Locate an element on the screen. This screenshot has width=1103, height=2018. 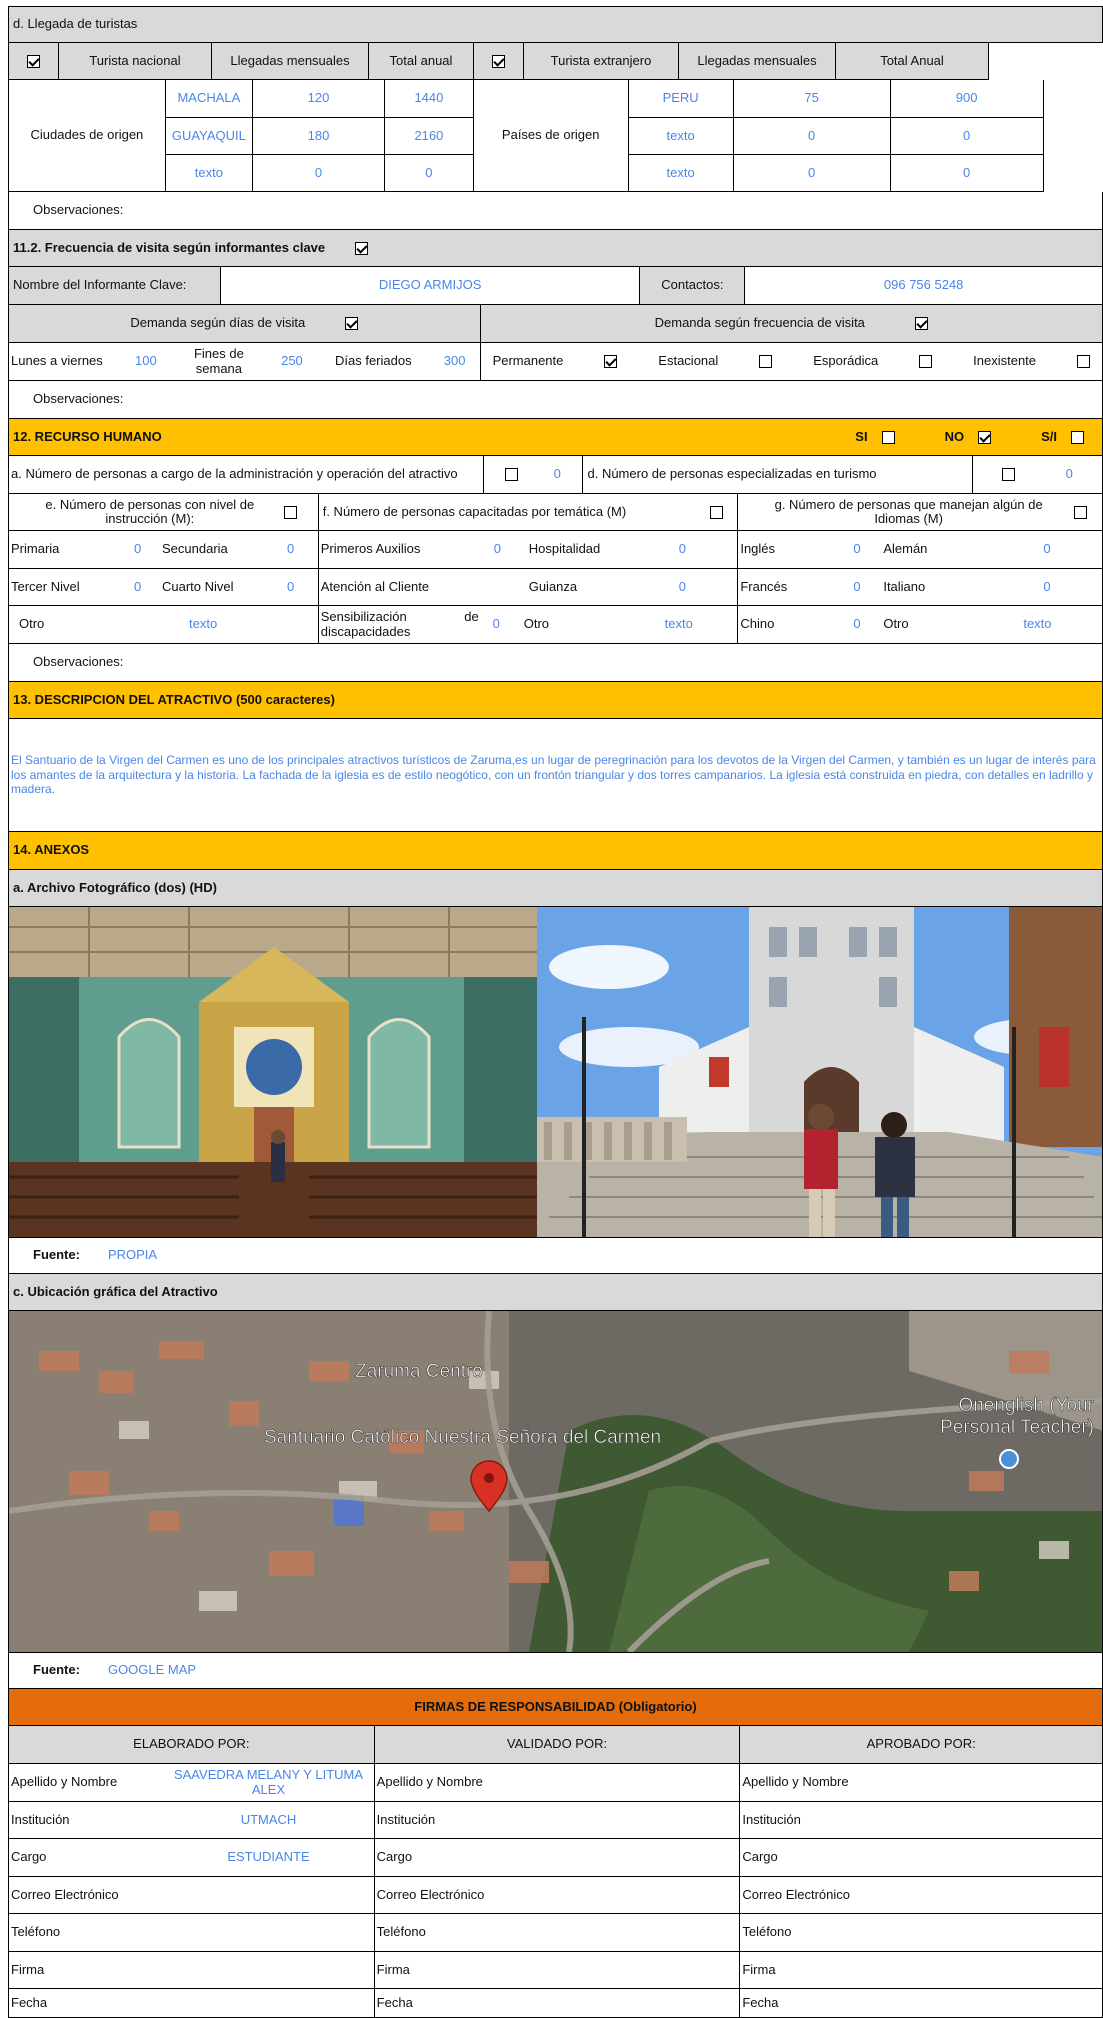
sig-aprobado-email: Correo Electrónico is located at coordinates (921, 1895).